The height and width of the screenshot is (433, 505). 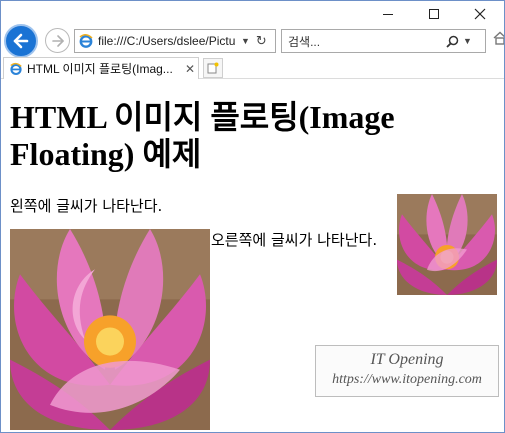 What do you see at coordinates (252, 68) in the screenshot?
I see `tab-bar: HTML 이미지 플로팅(Imag... ✕` at bounding box center [252, 68].